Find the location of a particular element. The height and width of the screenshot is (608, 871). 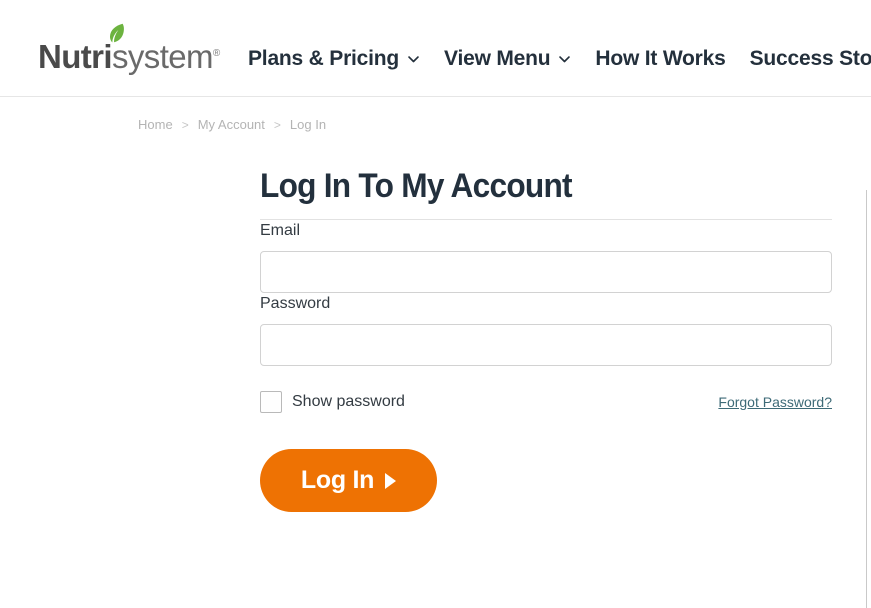

brand-logo: Nutrisystem® is located at coordinates (129, 50).